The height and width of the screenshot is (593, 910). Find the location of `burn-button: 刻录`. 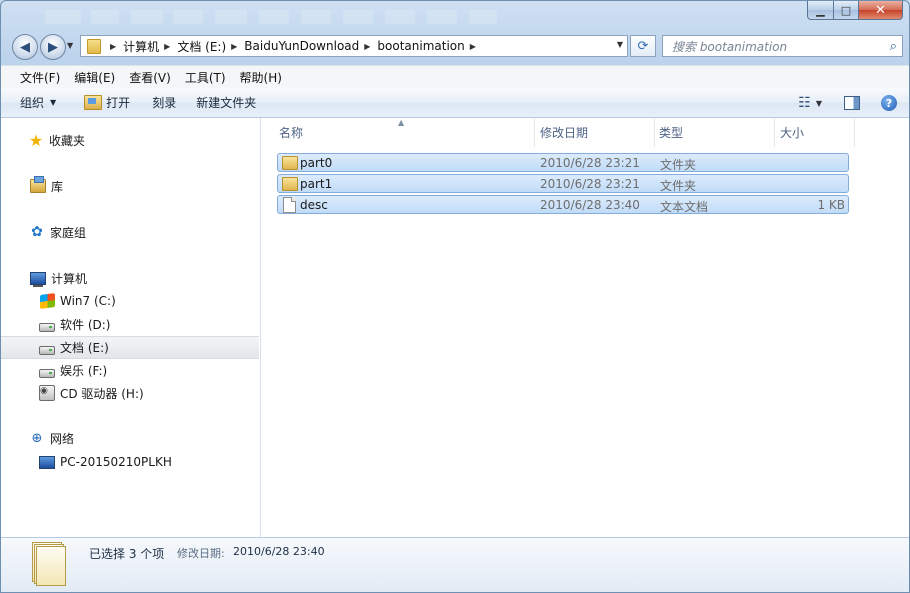

burn-button: 刻录 is located at coordinates (161, 103).